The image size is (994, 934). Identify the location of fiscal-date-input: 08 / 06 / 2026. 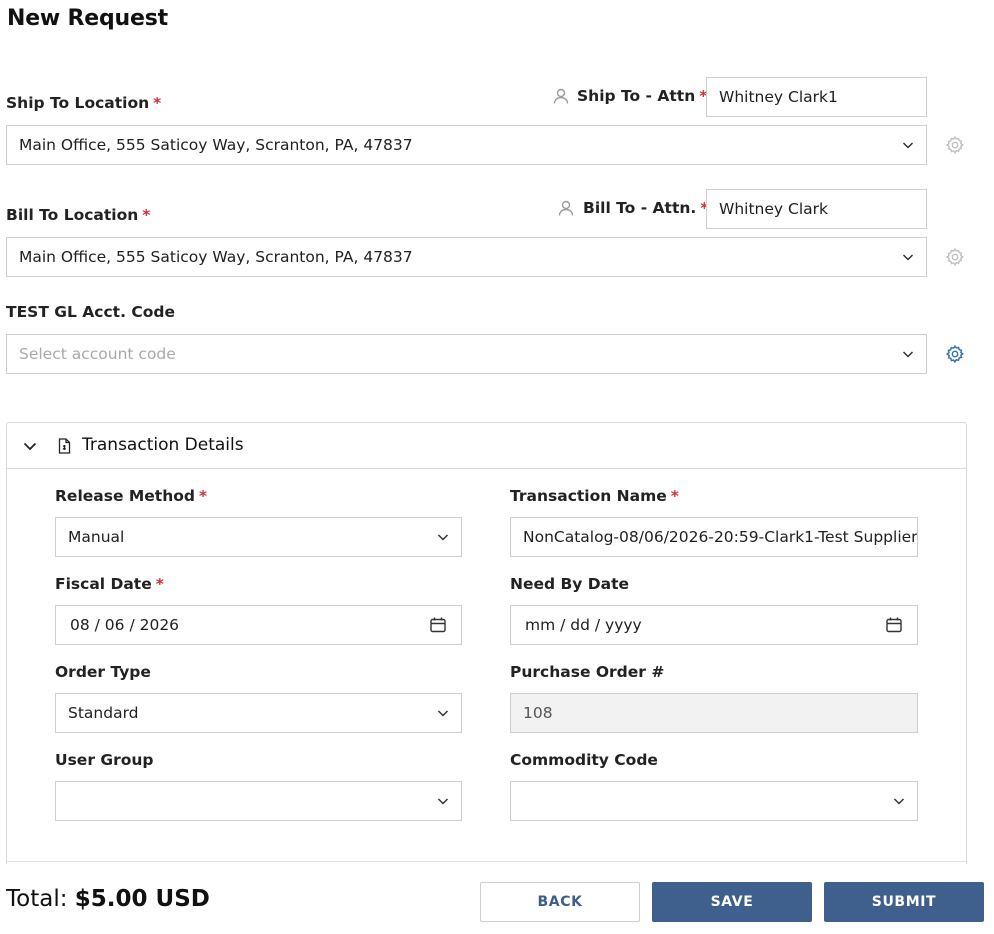
(258, 625).